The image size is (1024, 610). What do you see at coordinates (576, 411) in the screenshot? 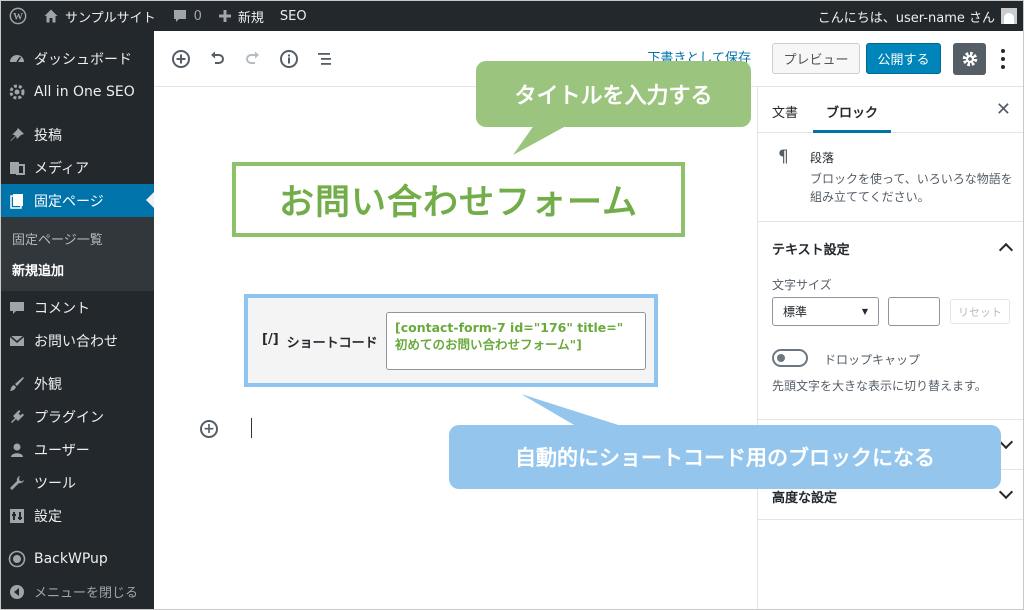
I see `blue-callout-pointer` at bounding box center [576, 411].